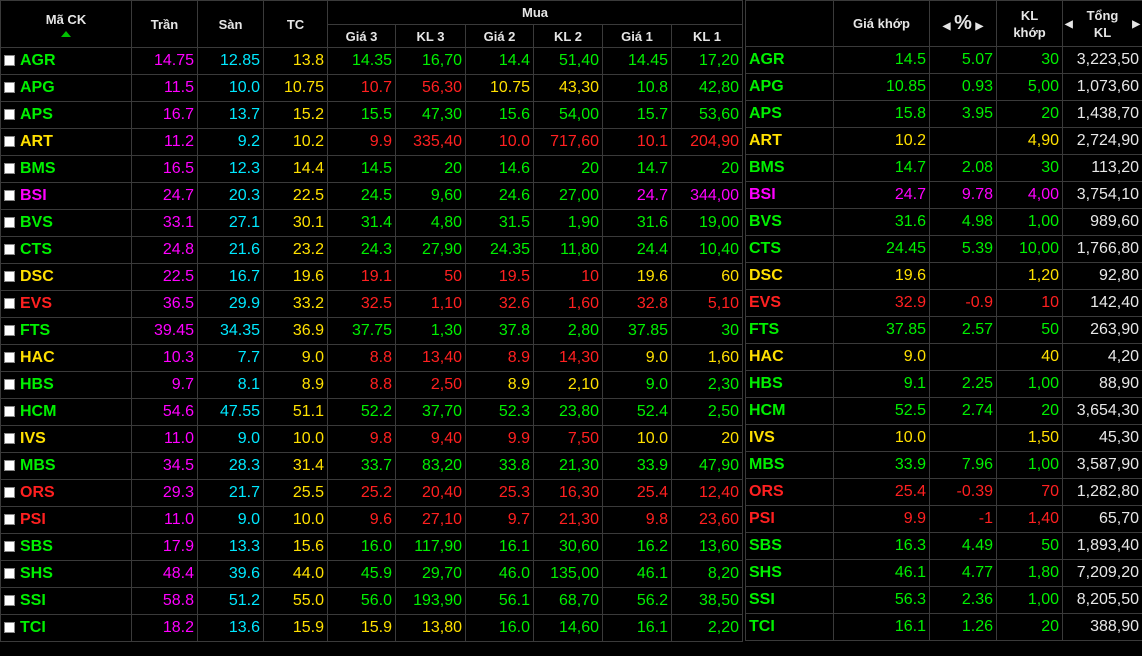 The image size is (1142, 656). Describe the element at coordinates (943, 600) in the screenshot. I see `table-row: SSI 56.3 2.36 1,00 8,205,50` at that location.